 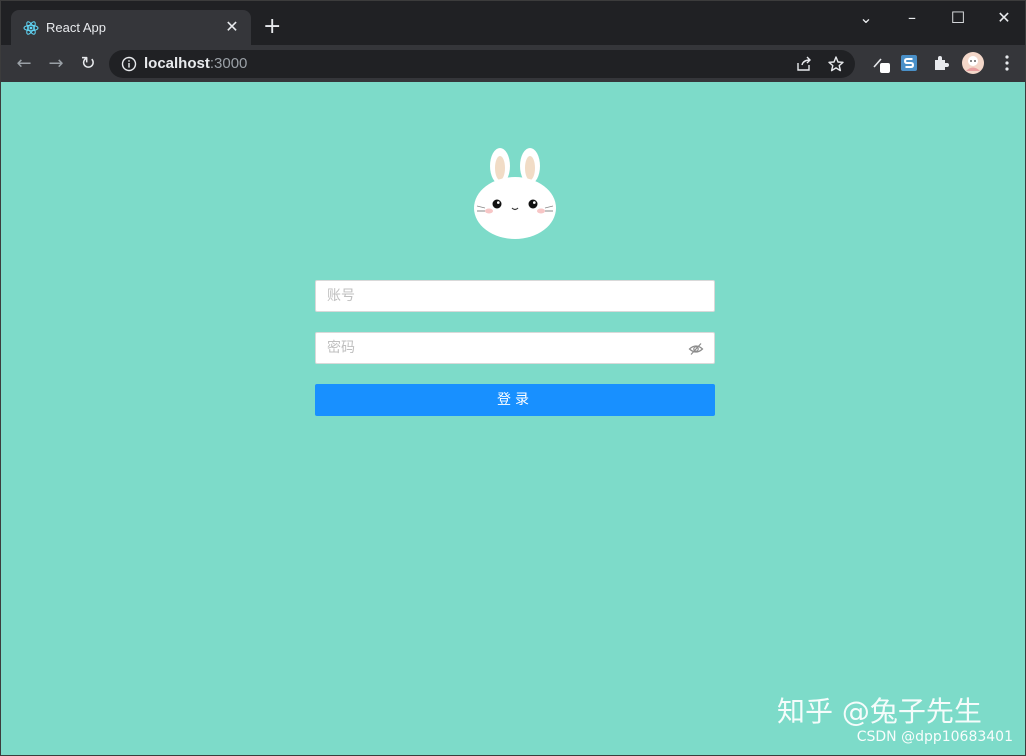 What do you see at coordinates (934, 737) in the screenshot?
I see `csdn-credit: CSDN @dpp10683401` at bounding box center [934, 737].